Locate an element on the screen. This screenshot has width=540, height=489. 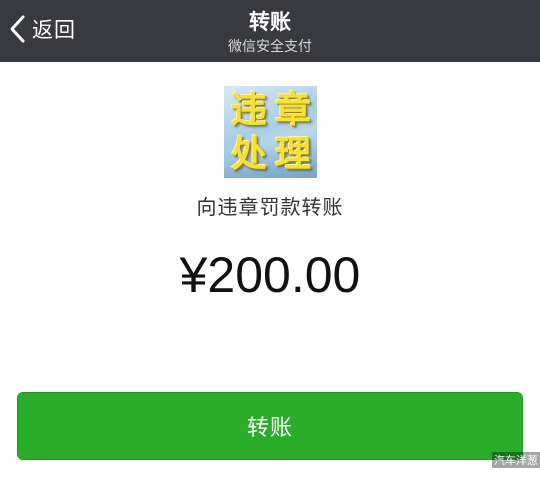
page-subtitle: 微信安全支付 is located at coordinates (270, 47).